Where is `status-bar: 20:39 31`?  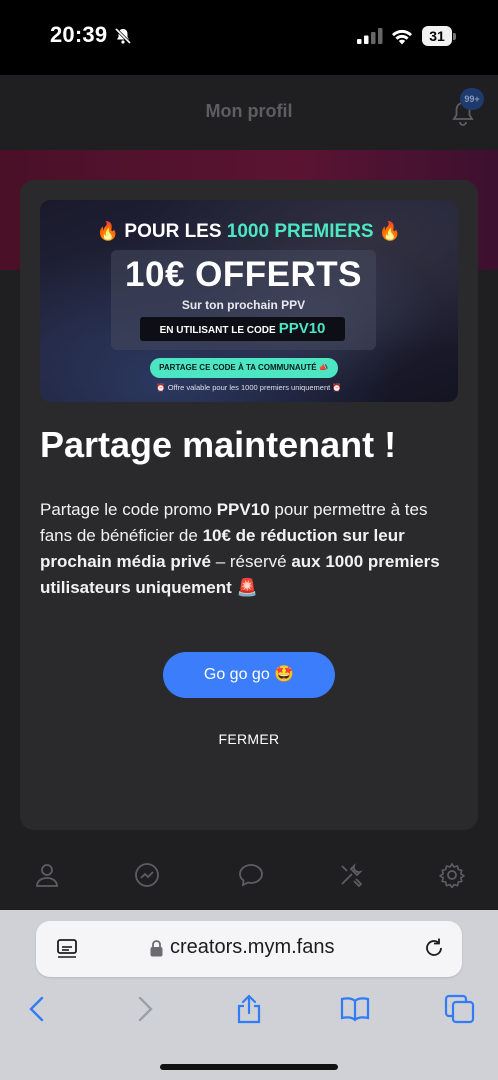 status-bar: 20:39 31 is located at coordinates (249, 37).